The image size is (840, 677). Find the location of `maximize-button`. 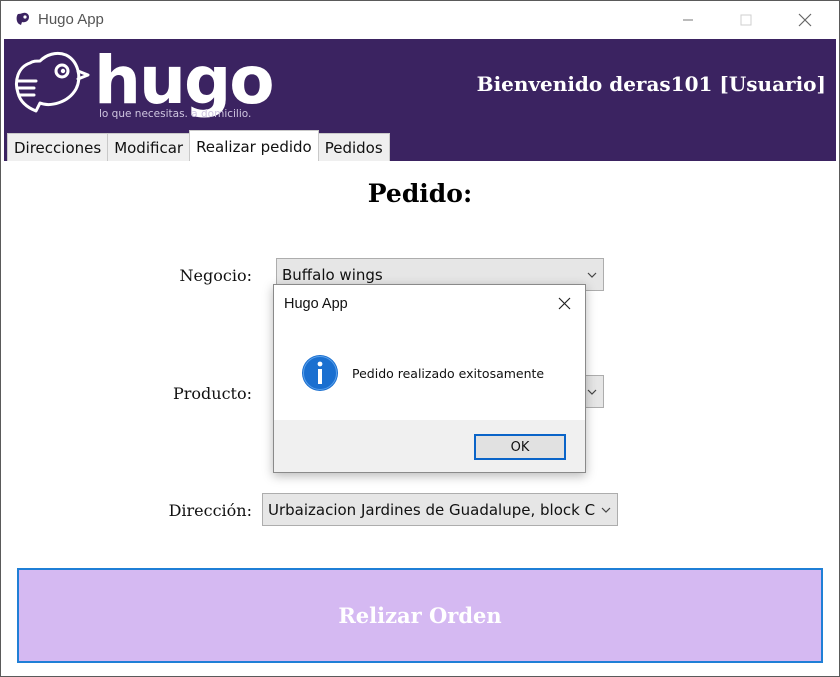

maximize-button is located at coordinates (746, 19).